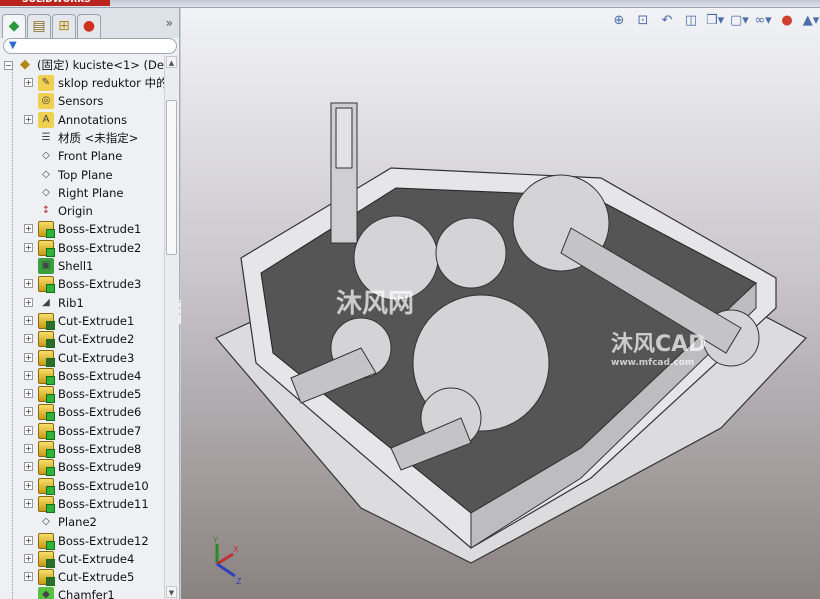 Image resolution: width=820 pixels, height=599 pixels. Describe the element at coordinates (100, 284) in the screenshot. I see `tree-item-label: Boss-Extrude3` at that location.